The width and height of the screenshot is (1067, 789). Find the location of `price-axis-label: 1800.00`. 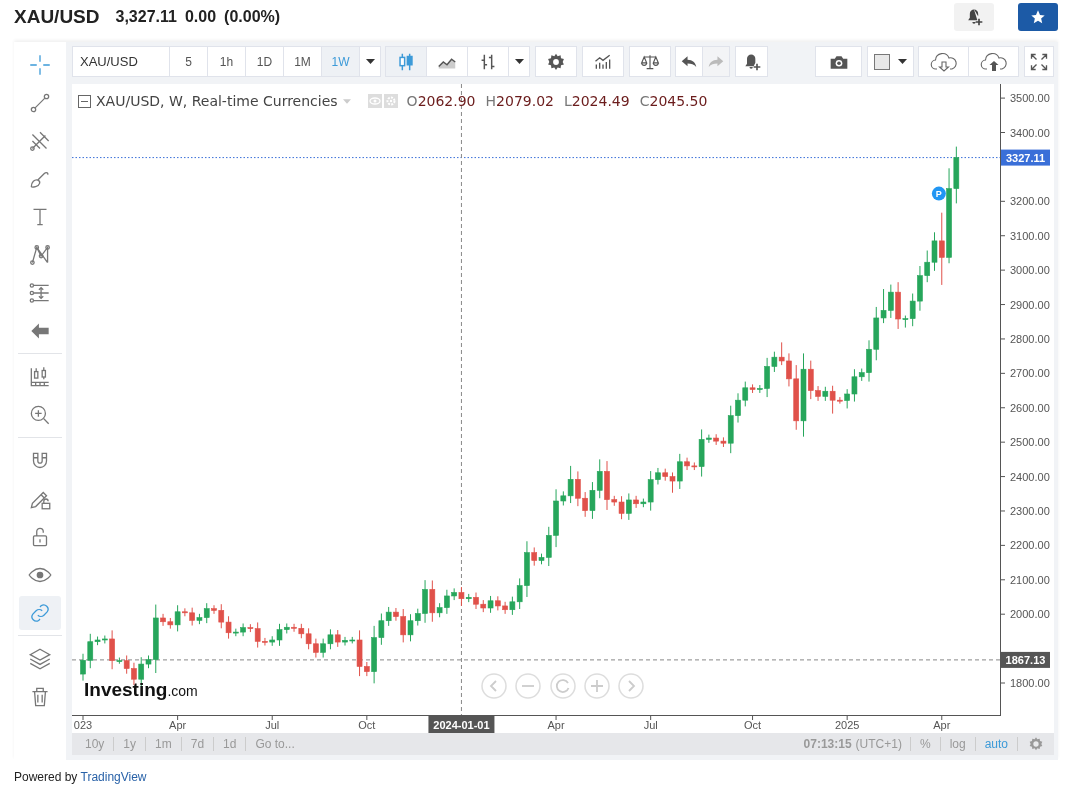

price-axis-label: 1800.00 is located at coordinates (1030, 683).